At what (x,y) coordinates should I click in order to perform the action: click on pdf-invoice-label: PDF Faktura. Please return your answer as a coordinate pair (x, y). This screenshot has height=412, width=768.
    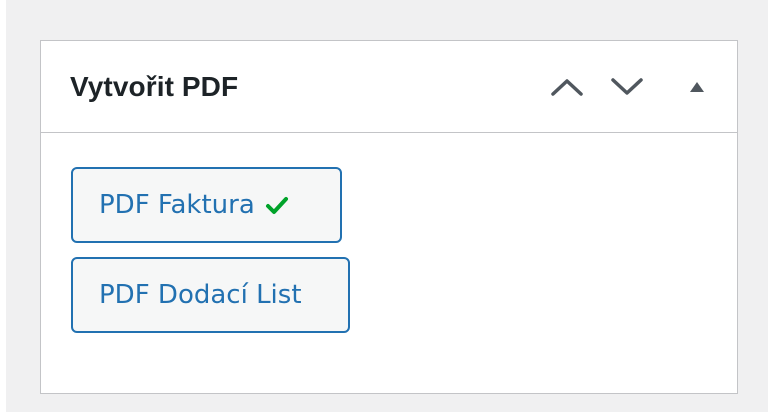
    Looking at the image, I should click on (177, 205).